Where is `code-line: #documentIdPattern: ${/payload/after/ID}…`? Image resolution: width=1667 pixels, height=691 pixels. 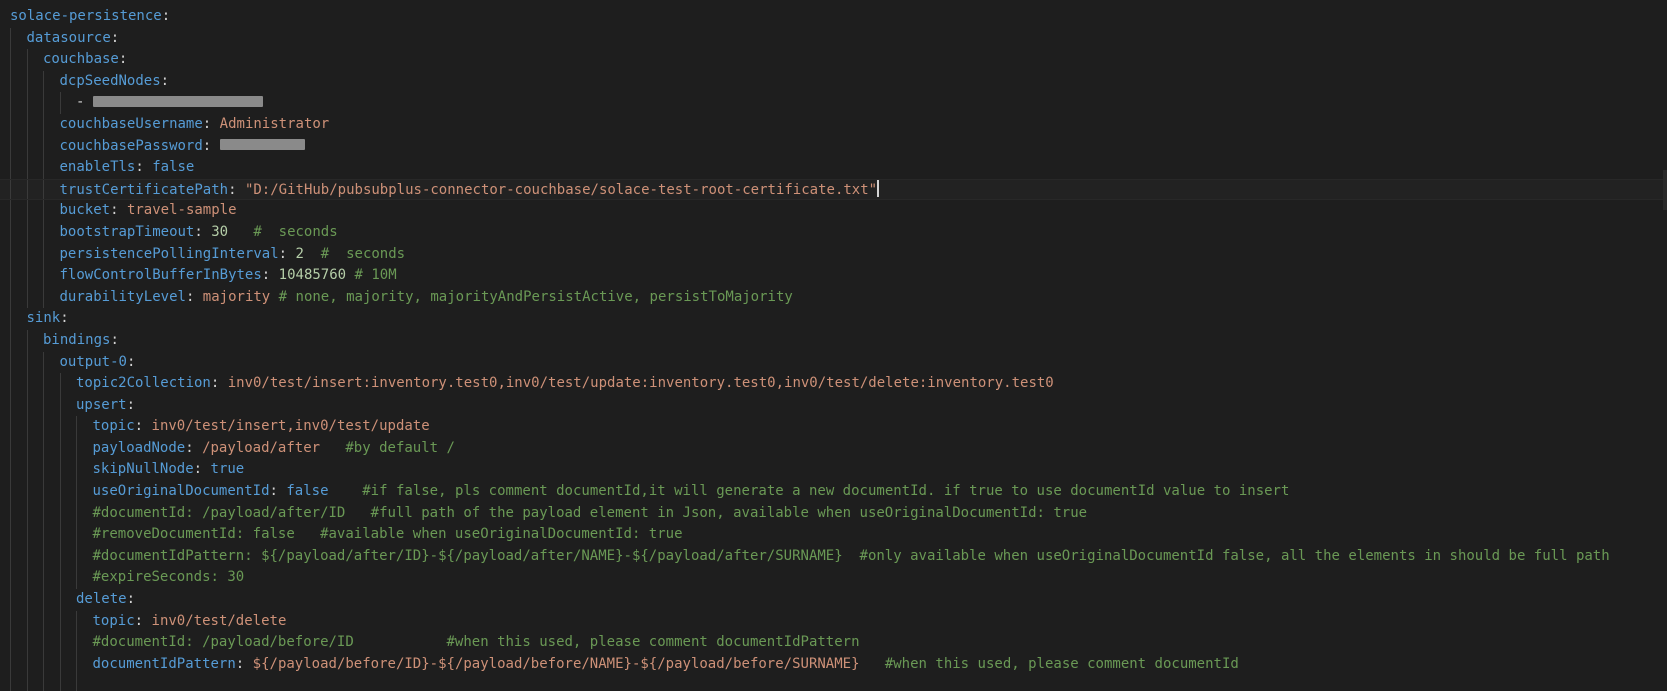
code-line: #documentIdPattern: ${/payload/after/ID}… is located at coordinates (833, 556).